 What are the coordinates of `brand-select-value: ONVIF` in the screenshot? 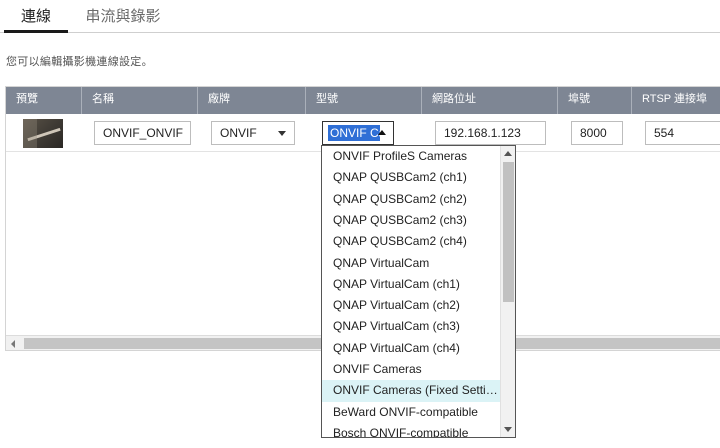 It's located at (238, 133).